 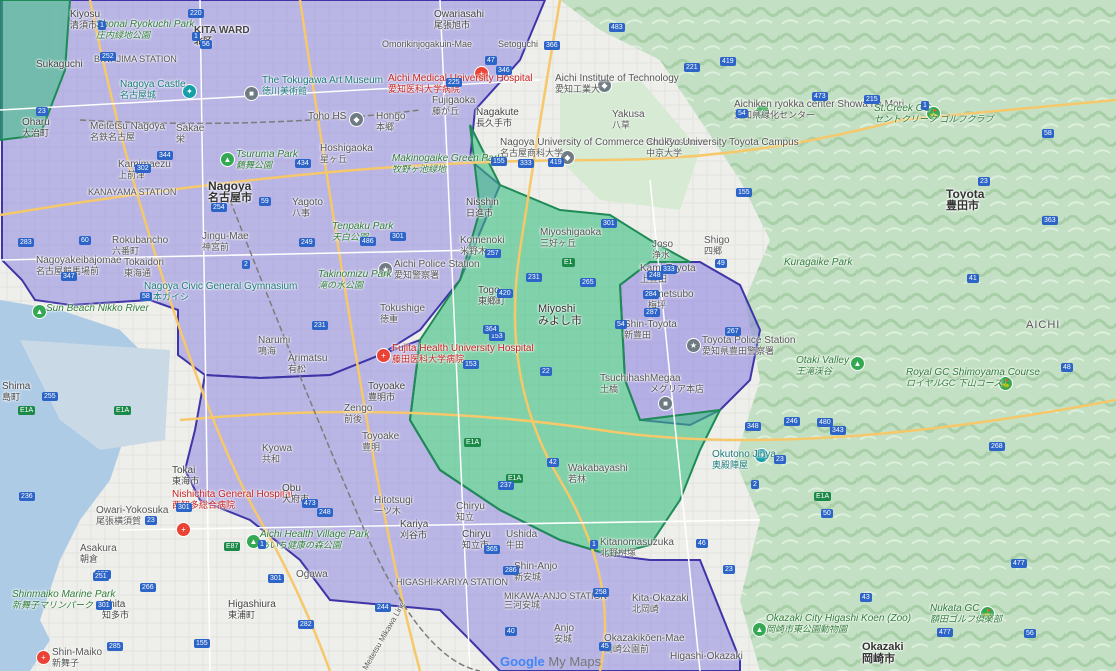 What do you see at coordinates (39, 311) in the screenshot?
I see `park-icon-sunbeach: ▲` at bounding box center [39, 311].